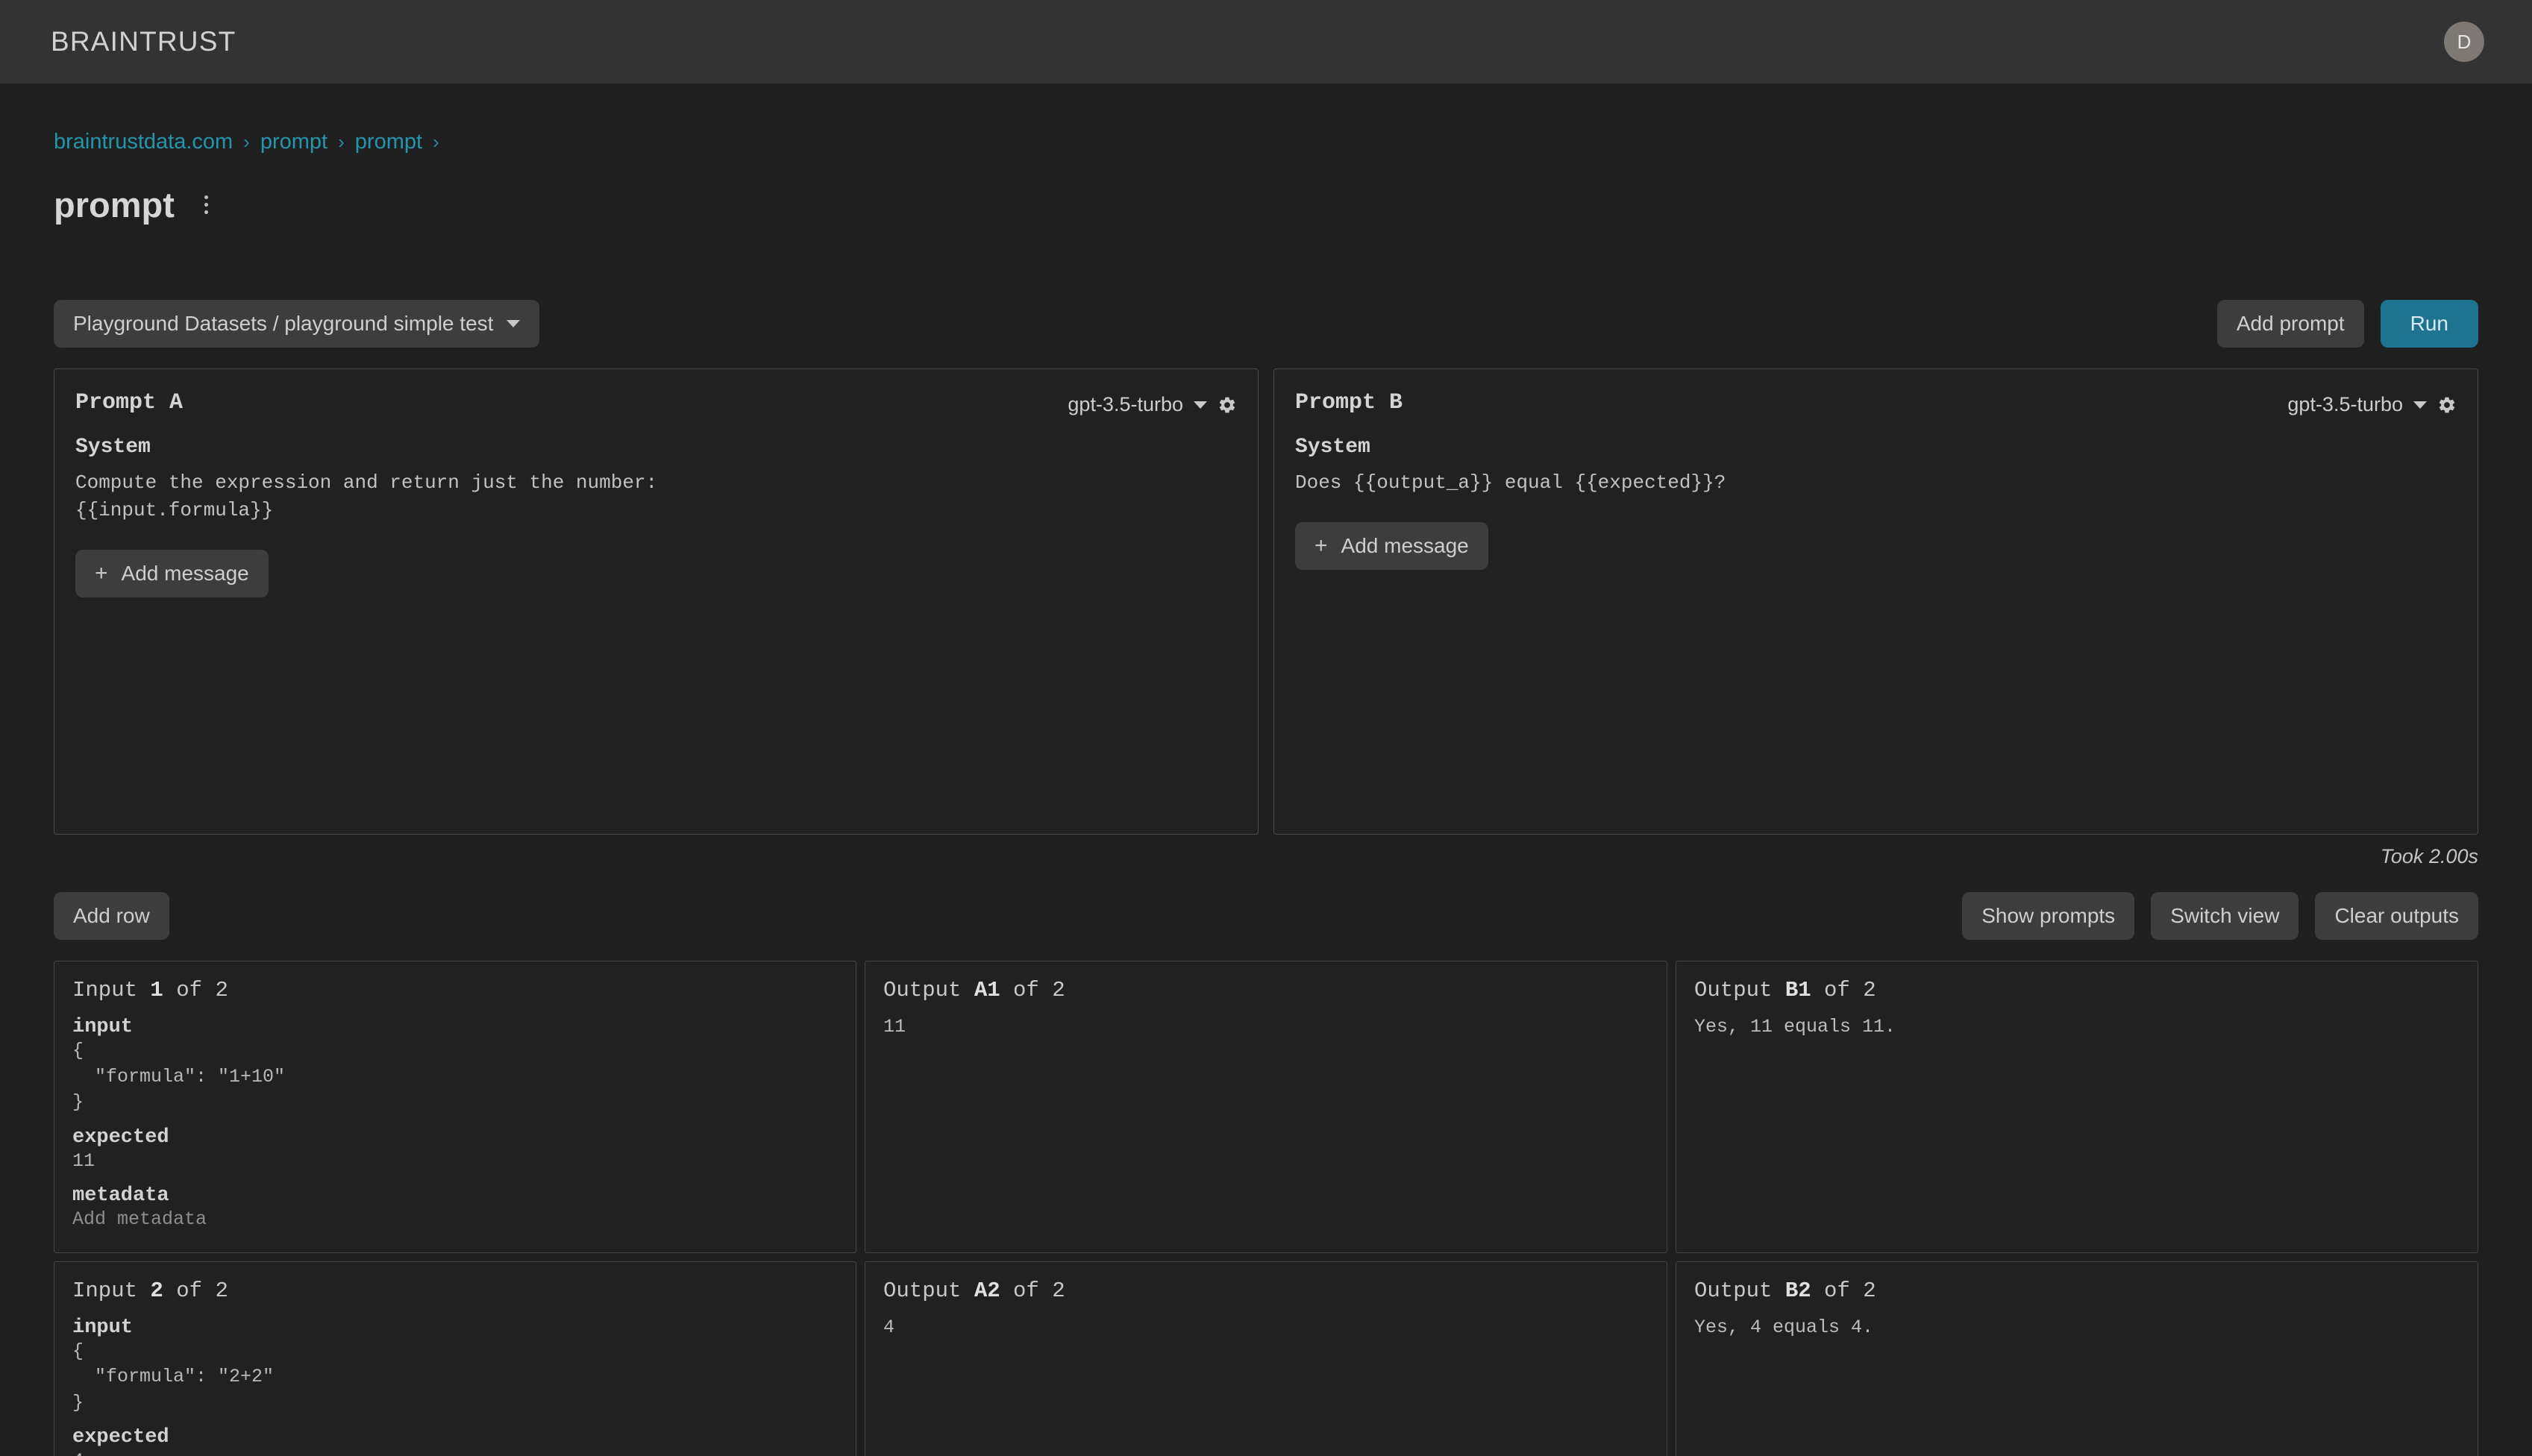 The width and height of the screenshot is (2532, 1456). I want to click on prompt-a-add-message-button: + Add message, so click(172, 573).